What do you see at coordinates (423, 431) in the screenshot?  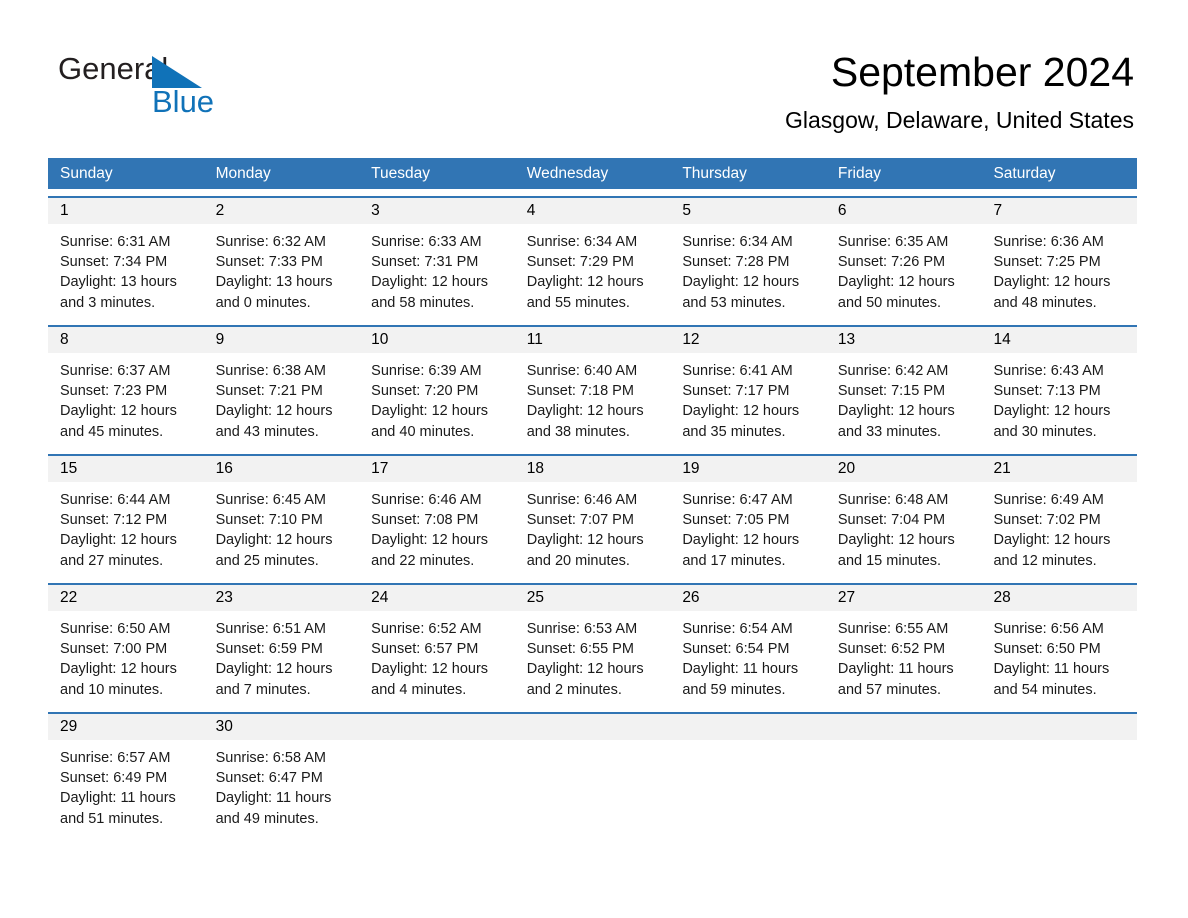 I see `daylight-text-line2: and 40 minutes.` at bounding box center [423, 431].